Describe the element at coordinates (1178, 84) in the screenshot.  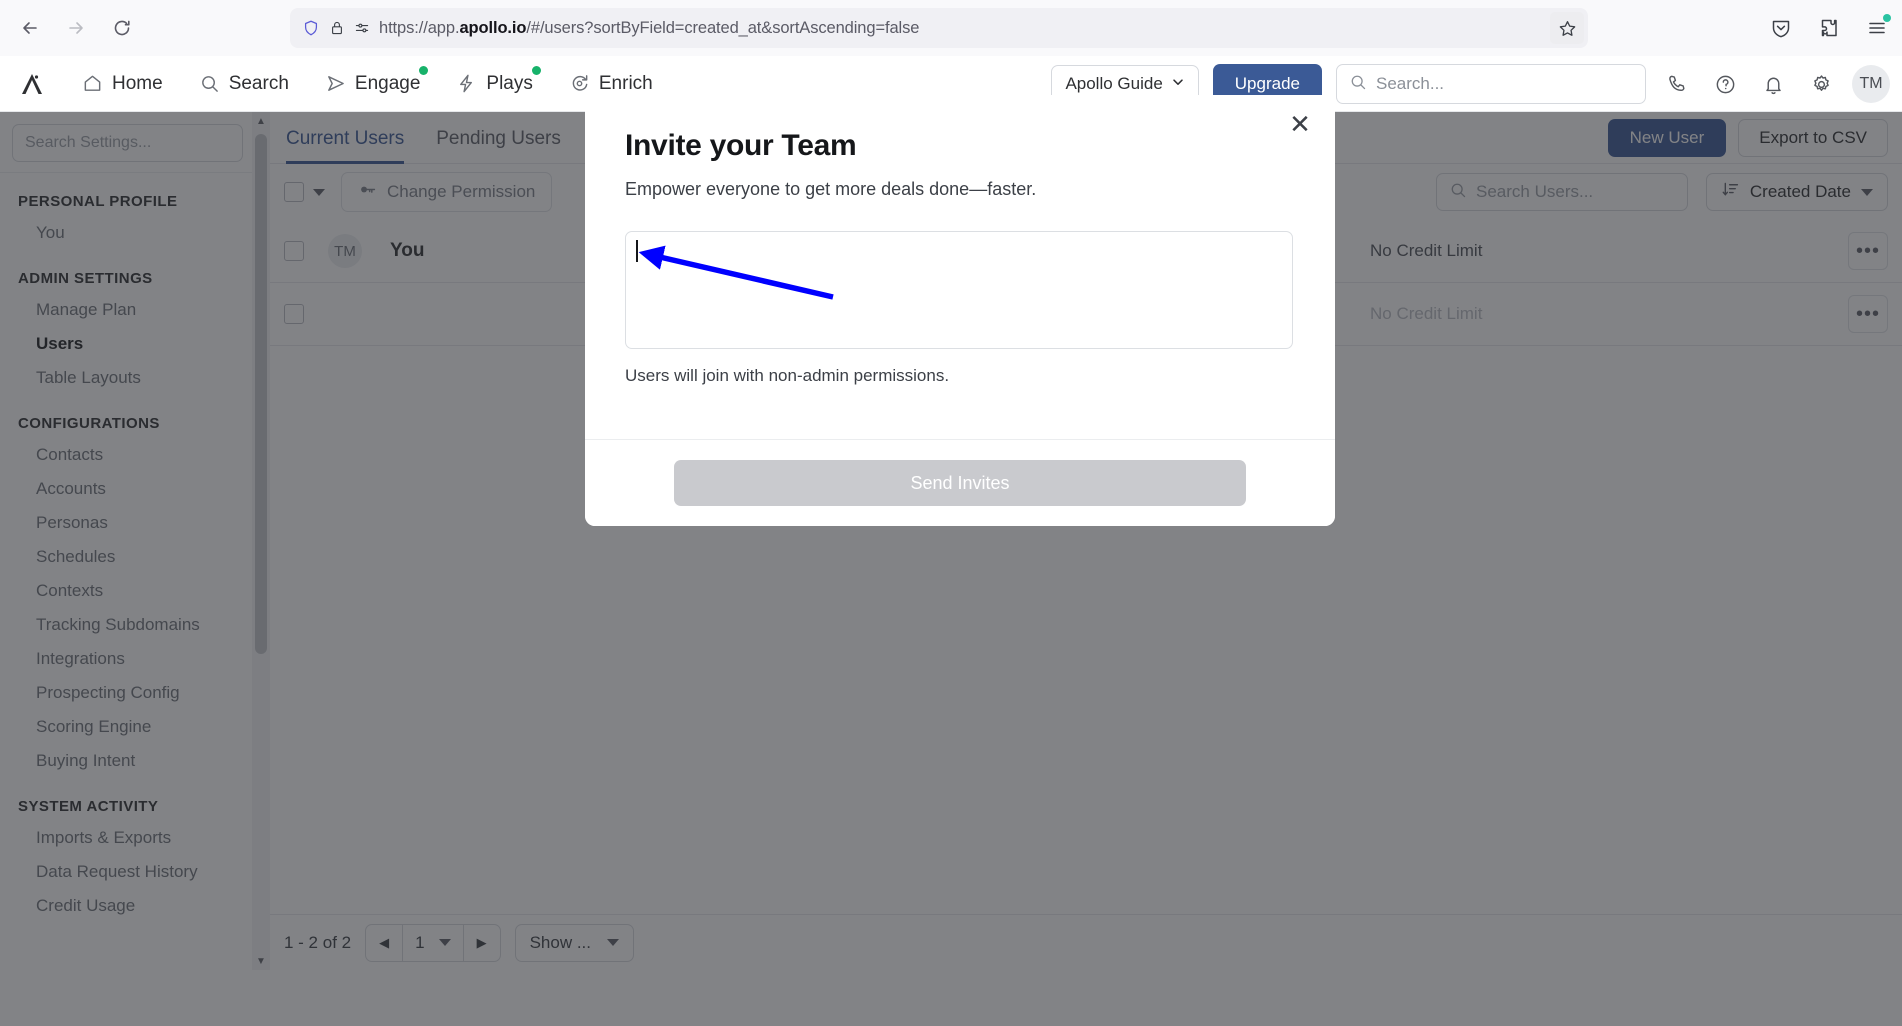
I see `chevron-down-icon` at that location.